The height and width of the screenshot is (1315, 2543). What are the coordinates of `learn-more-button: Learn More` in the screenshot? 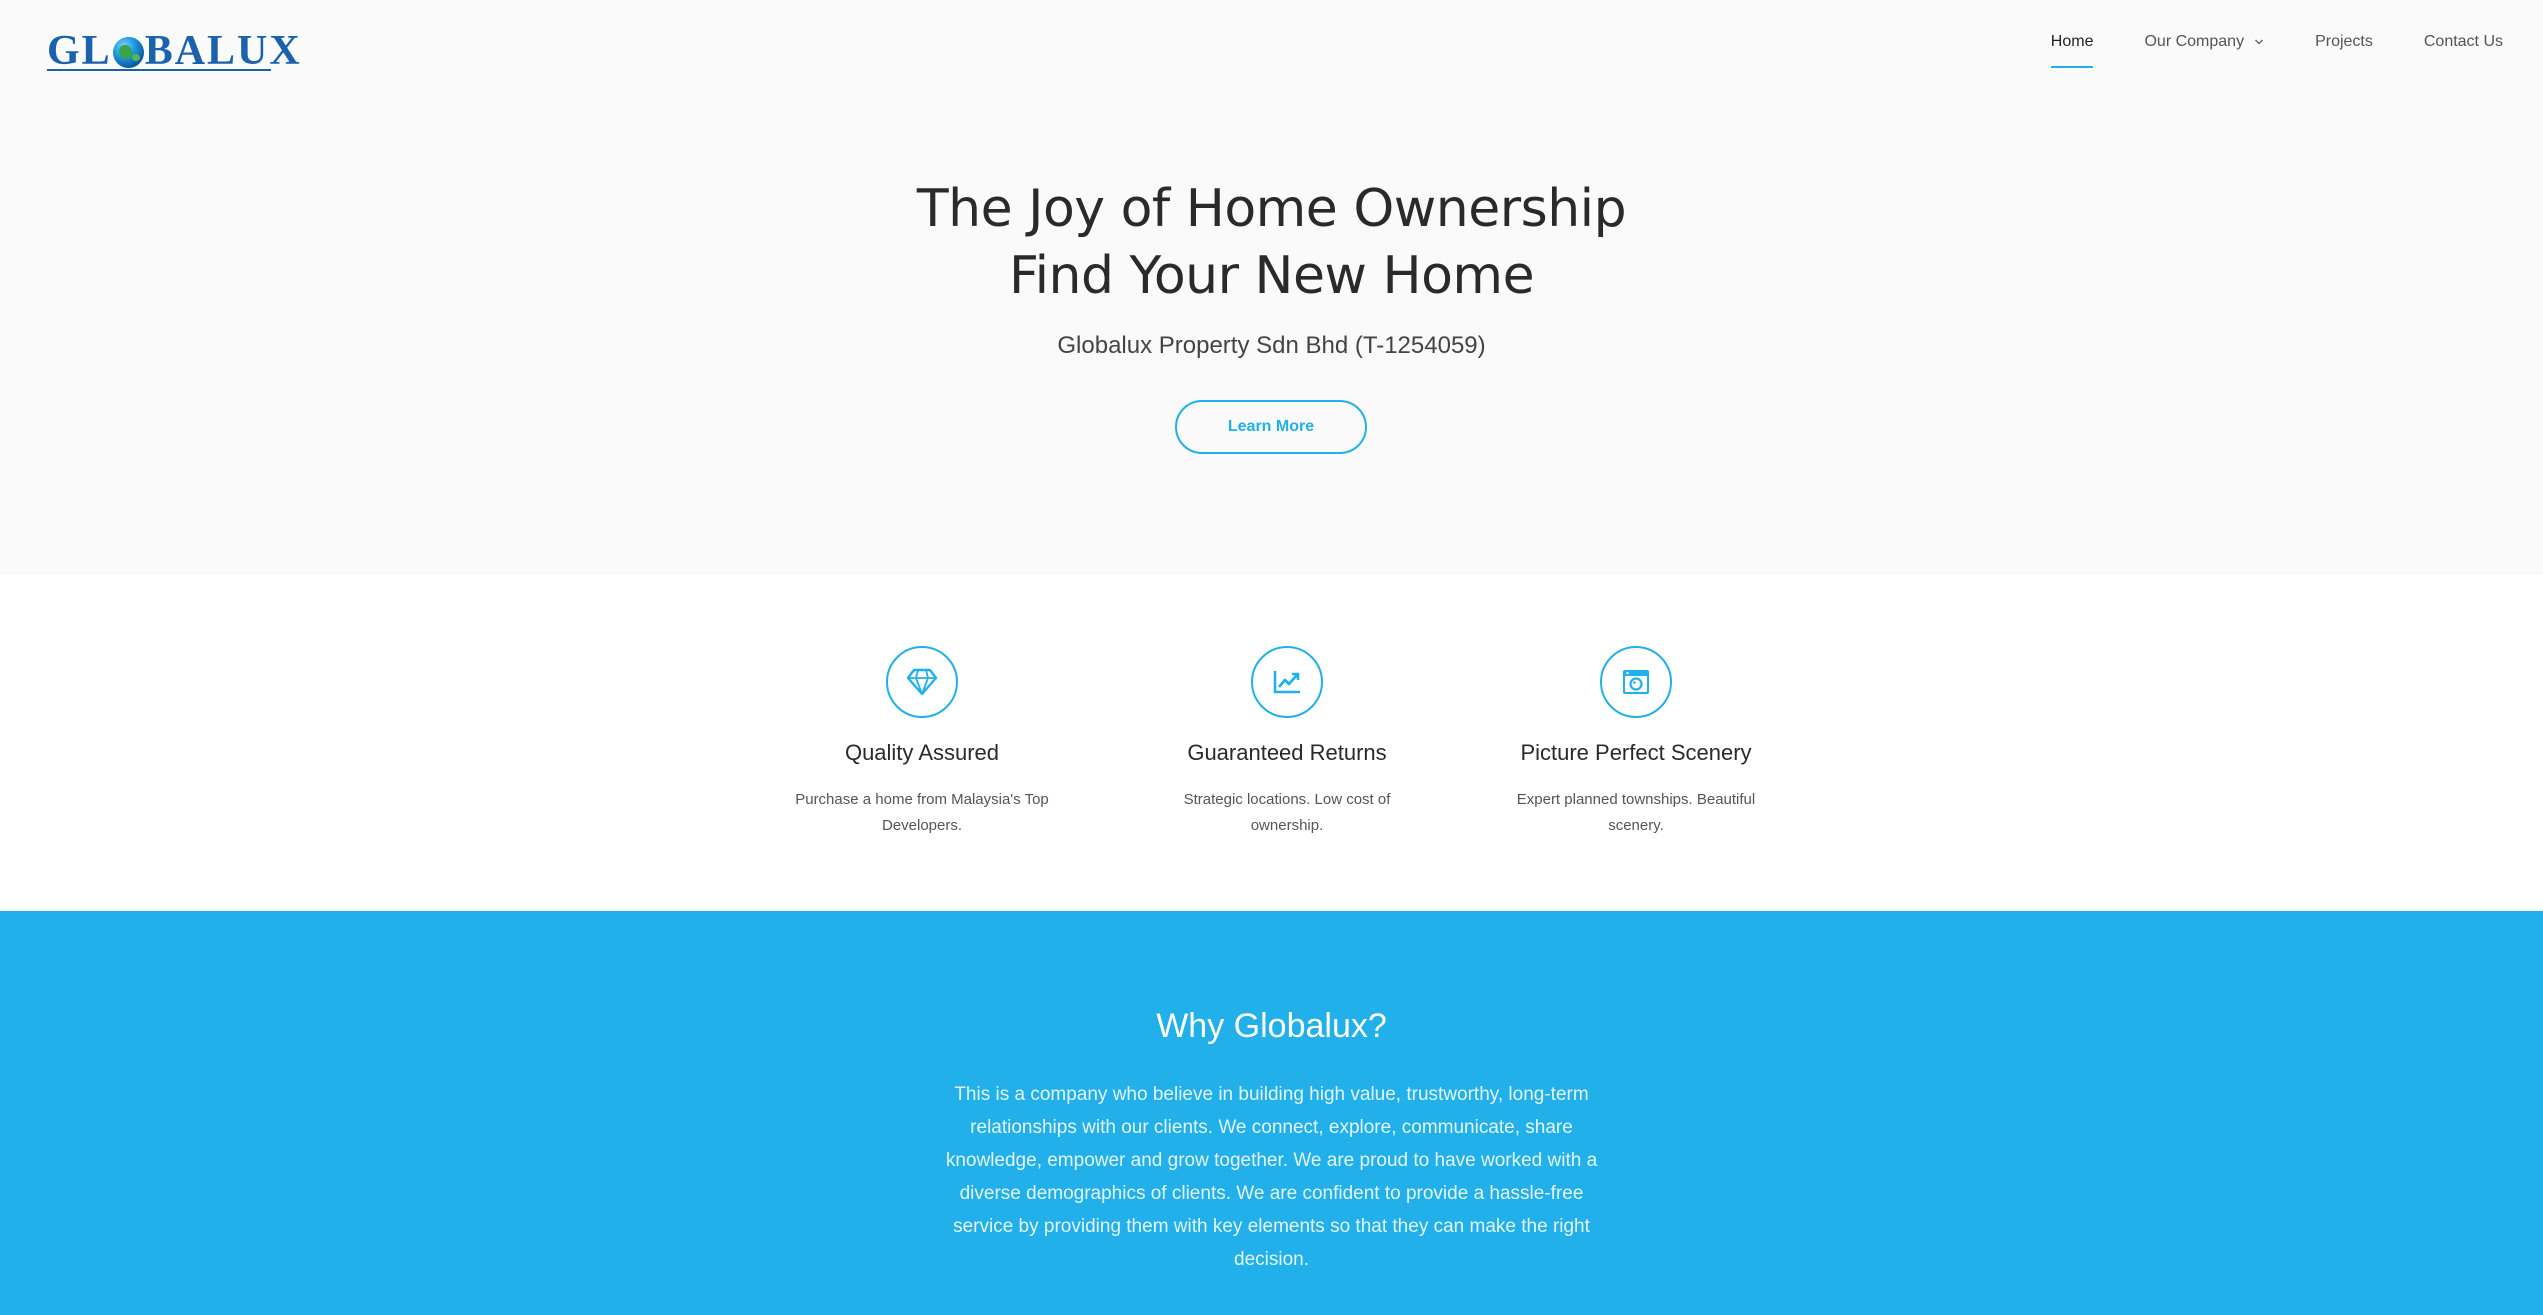 It's located at (1271, 427).